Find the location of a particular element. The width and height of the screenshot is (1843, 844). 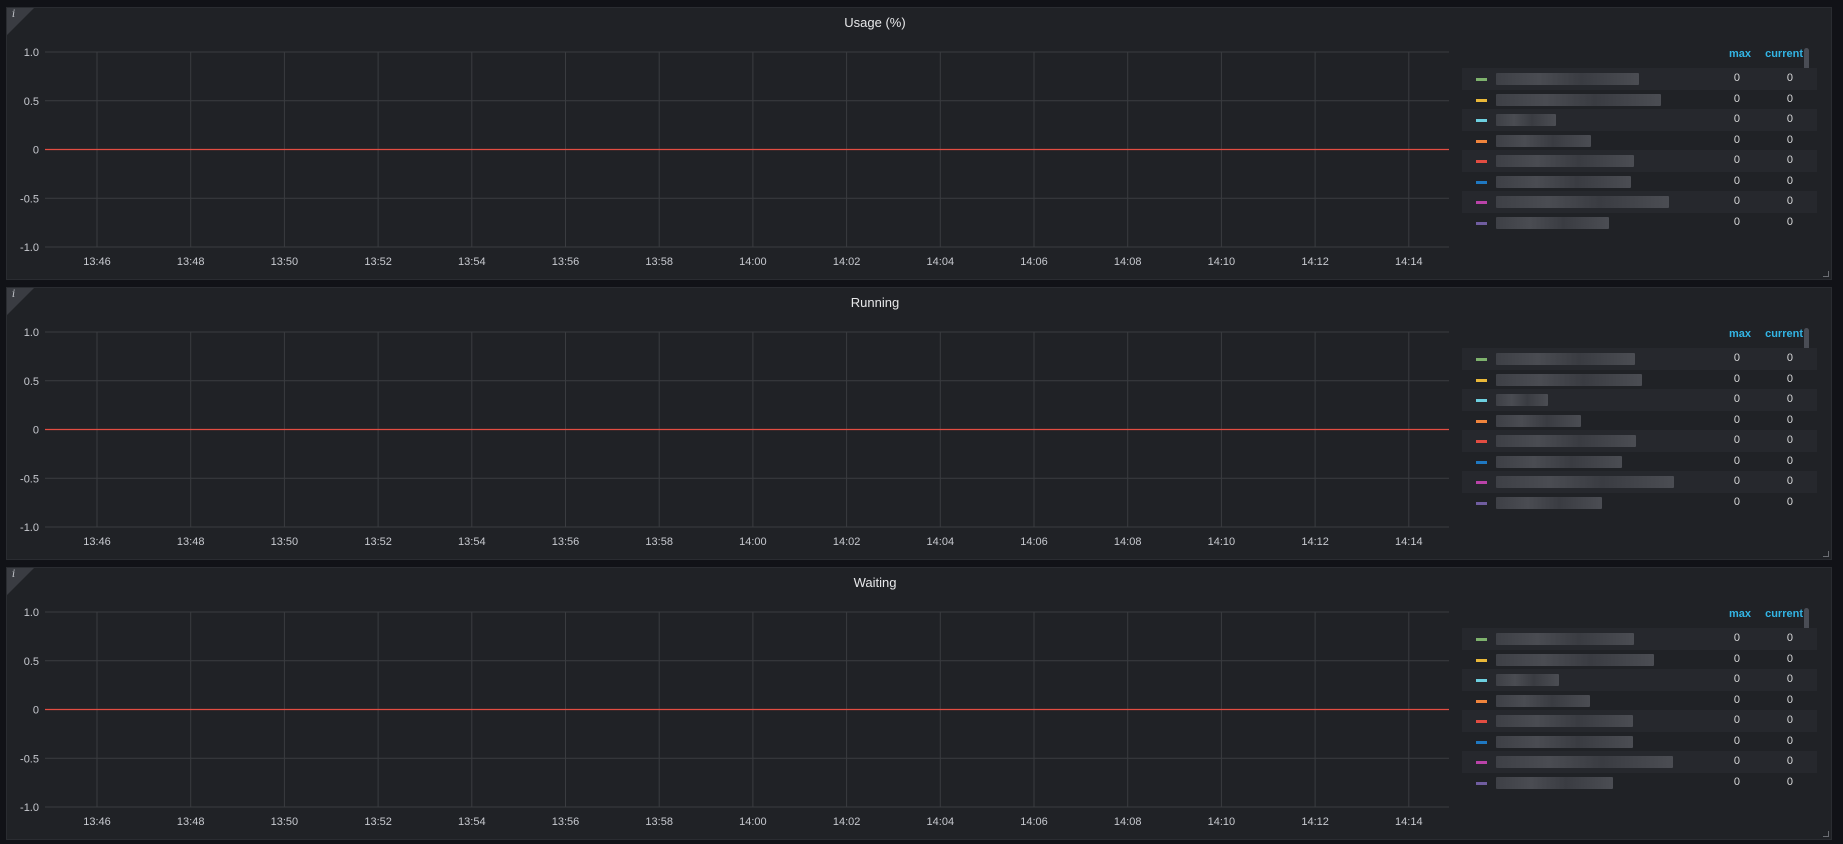

legend-current-value: 0 is located at coordinates (1789, 139).